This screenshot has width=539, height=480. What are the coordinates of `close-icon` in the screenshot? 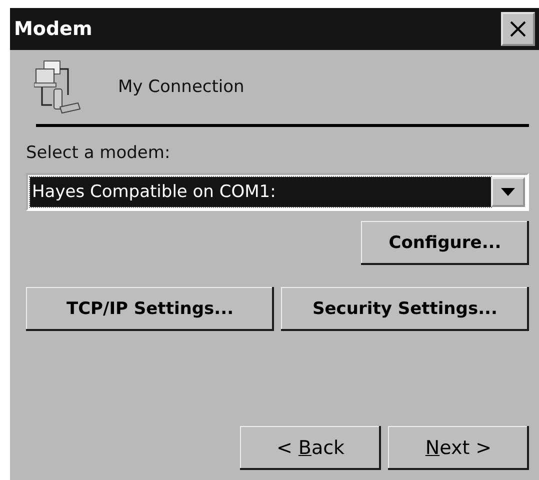 It's located at (518, 29).